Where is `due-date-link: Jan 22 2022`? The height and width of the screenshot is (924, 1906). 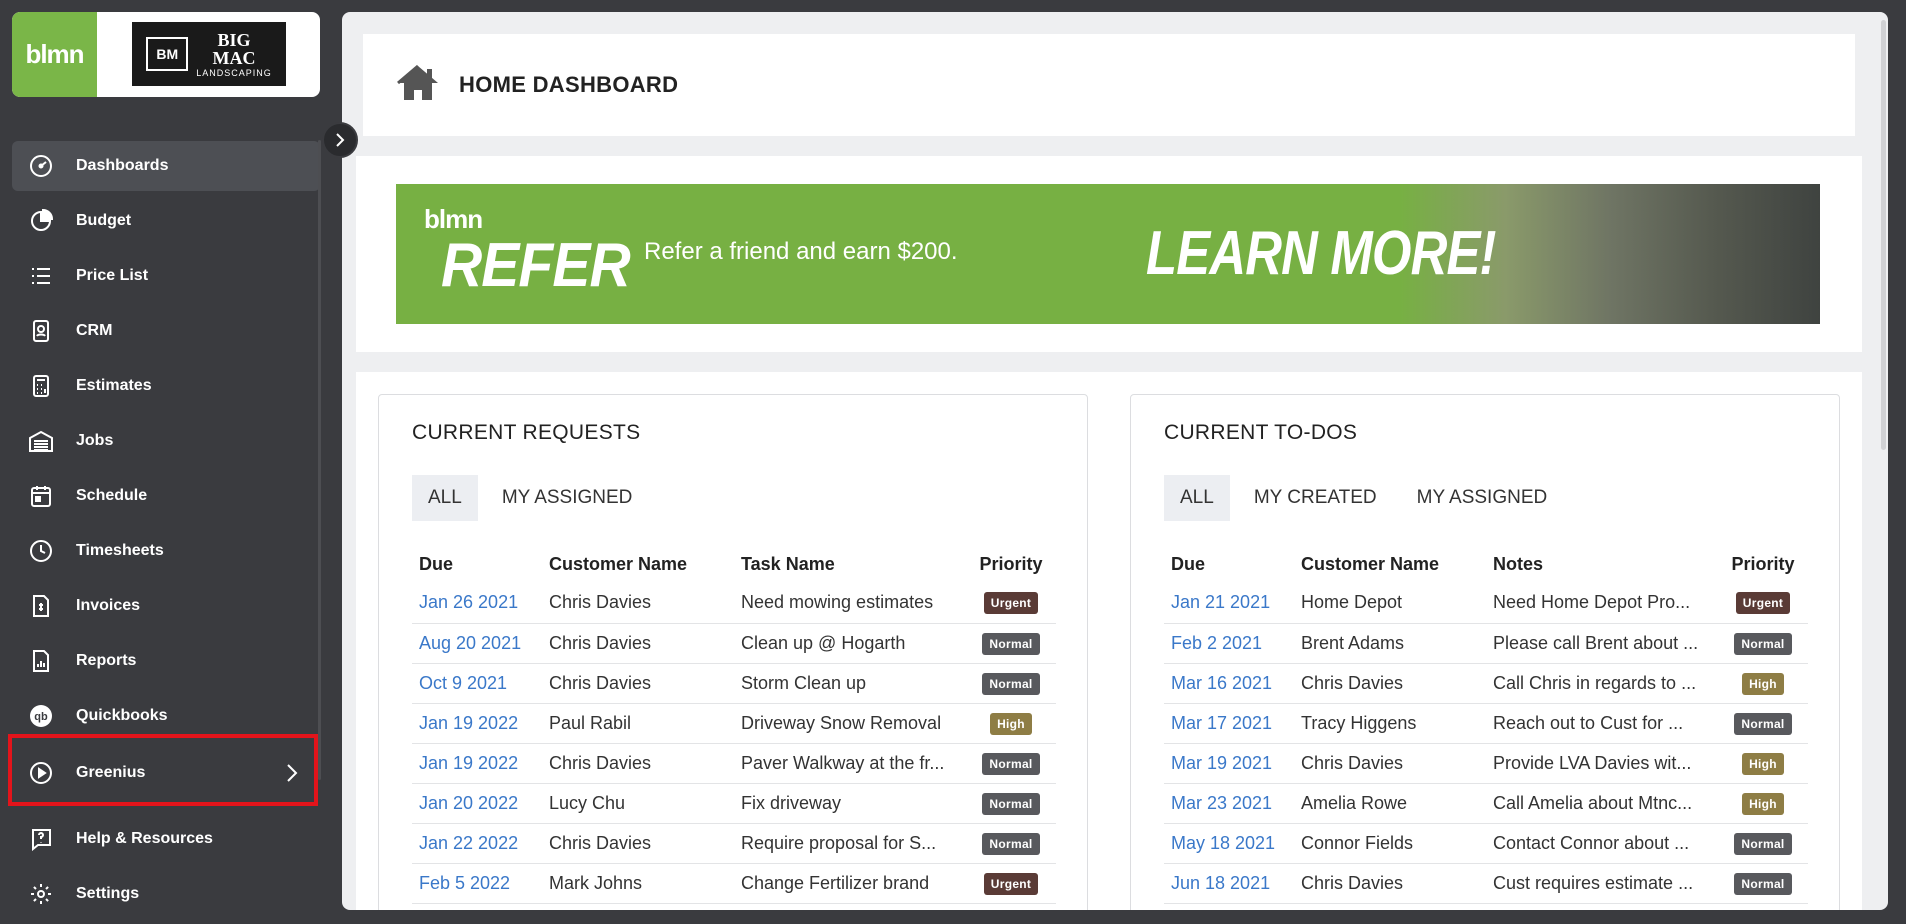
due-date-link: Jan 22 2022 is located at coordinates (477, 843).